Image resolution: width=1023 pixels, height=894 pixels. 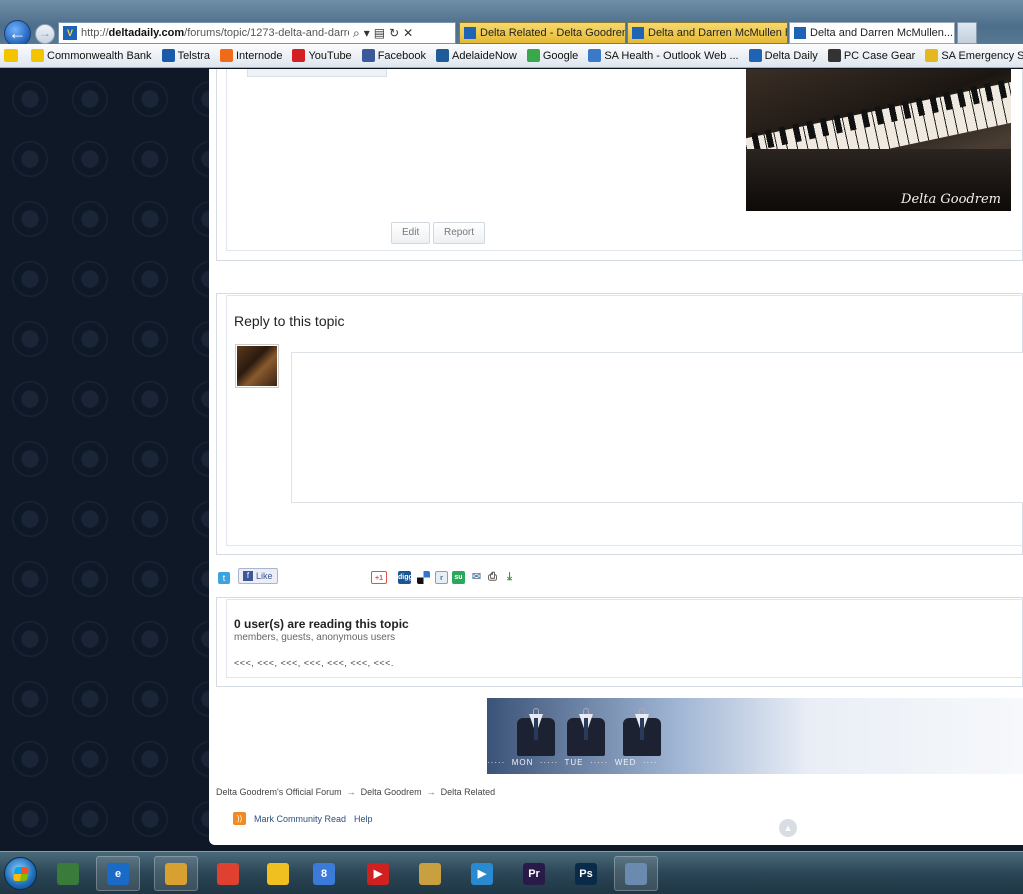 I want to click on taskbar: e 8 ▶ ▶ Pr Ps, so click(x=511, y=872).